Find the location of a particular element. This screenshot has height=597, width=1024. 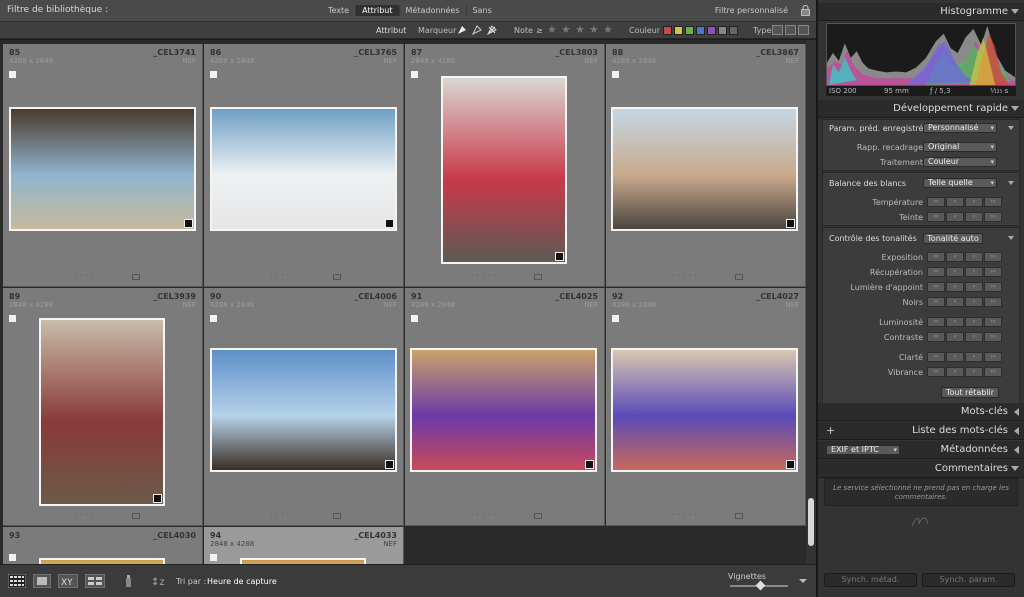

grid-cell: 87 2848 x 4288 _CEL3803 NEF ····· is located at coordinates (505, 165).